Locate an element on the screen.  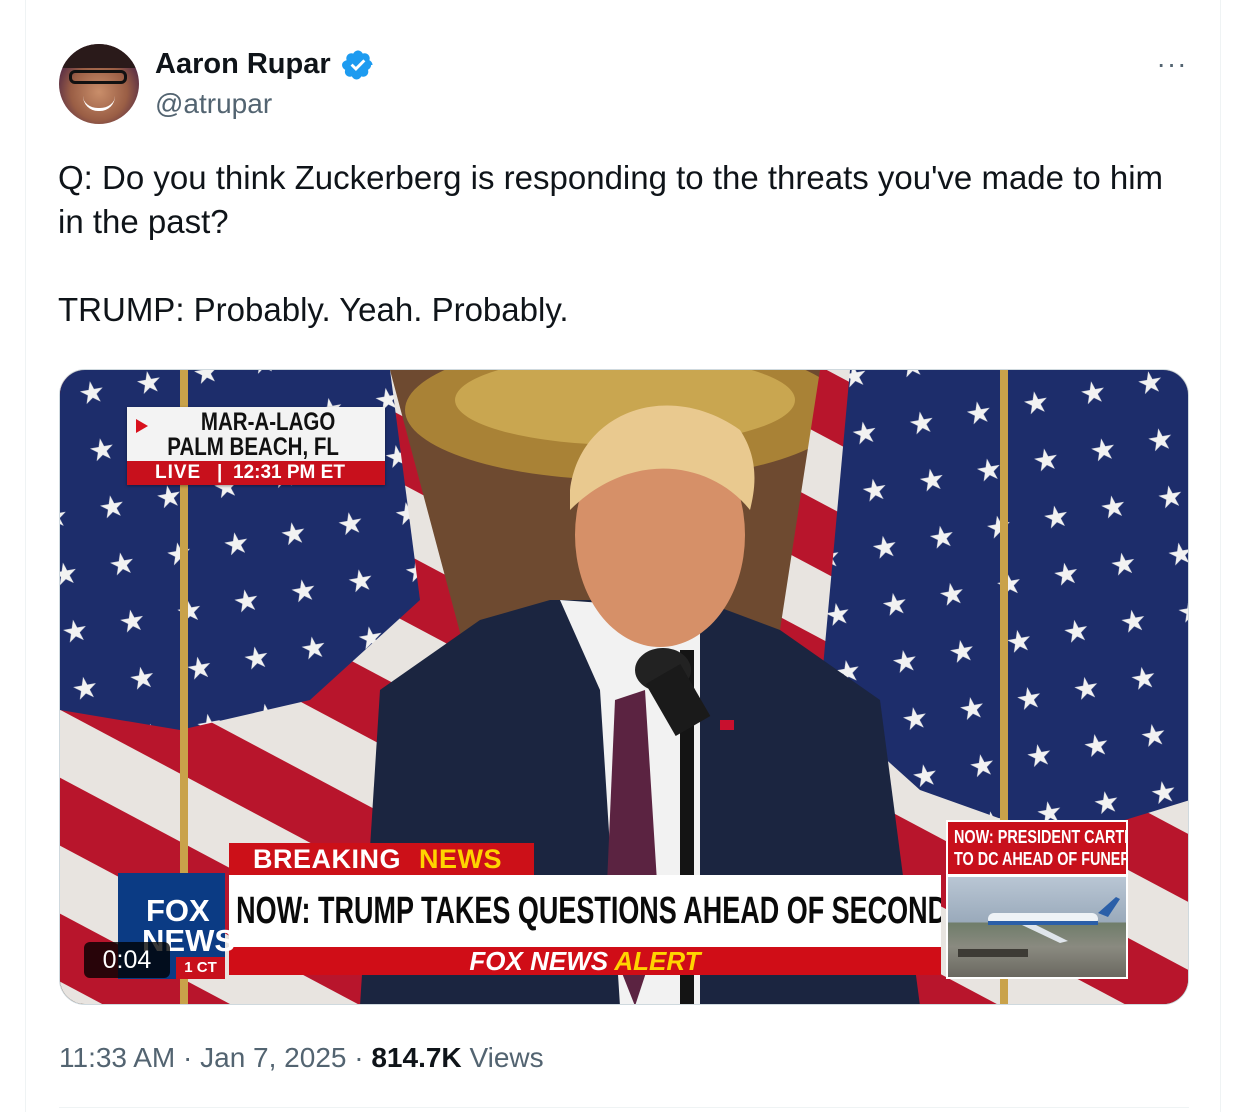
verified-badge-icon is located at coordinates (357, 65).